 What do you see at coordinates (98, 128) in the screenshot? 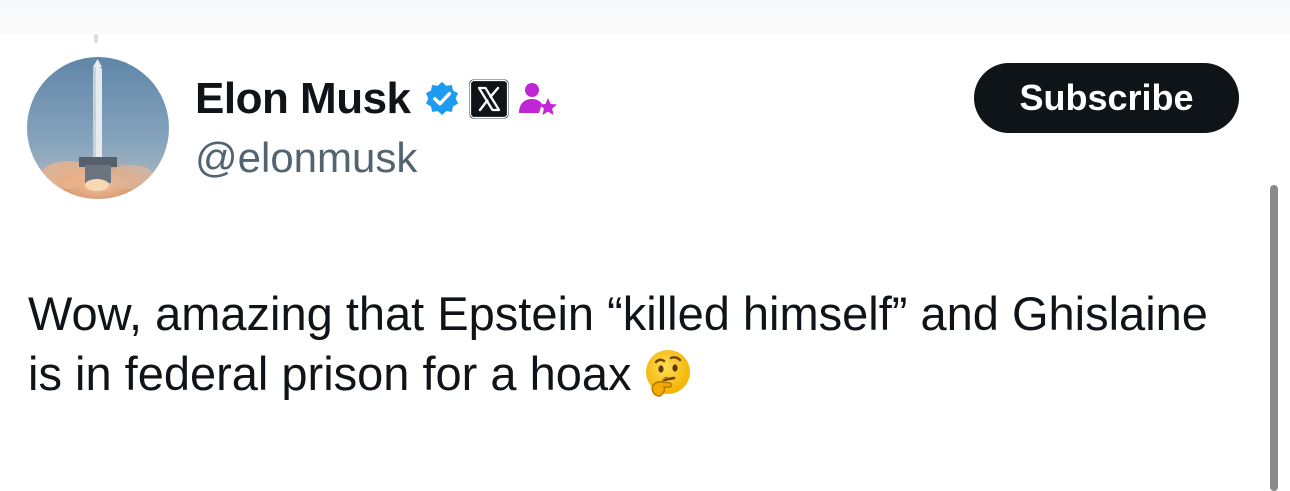
I see `avatar` at bounding box center [98, 128].